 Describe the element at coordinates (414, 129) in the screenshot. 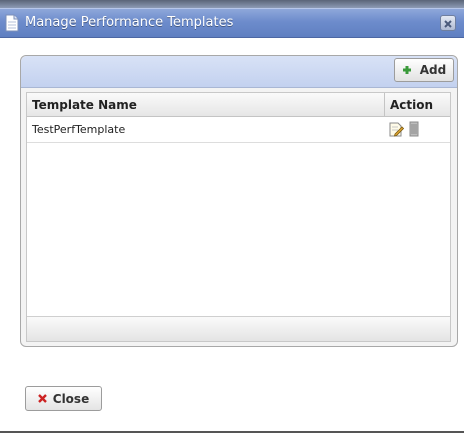

I see `delete-icon` at that location.